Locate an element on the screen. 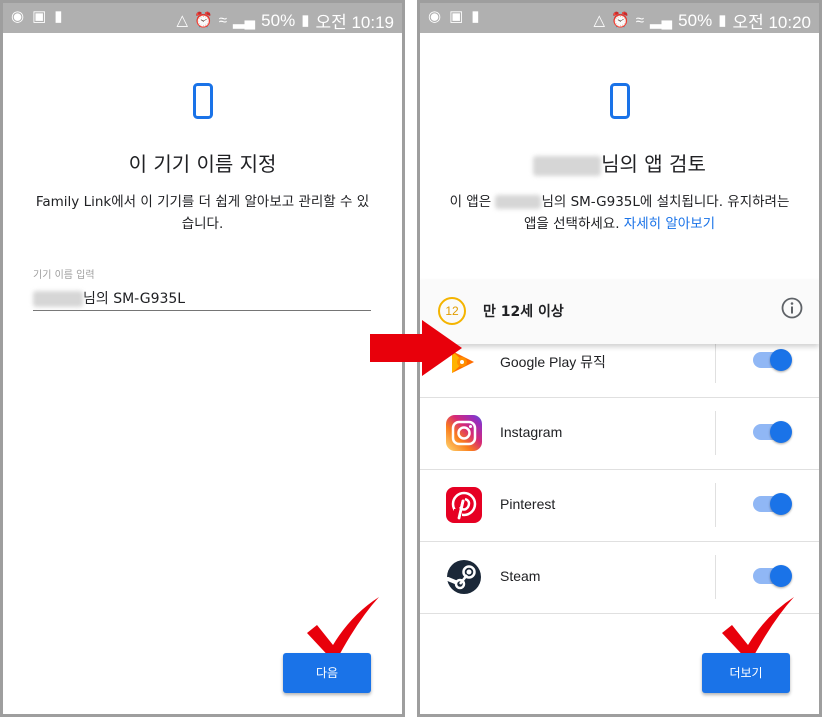 The height and width of the screenshot is (717, 822). age-section-header: 12 만 12세 이상 is located at coordinates (619, 312).